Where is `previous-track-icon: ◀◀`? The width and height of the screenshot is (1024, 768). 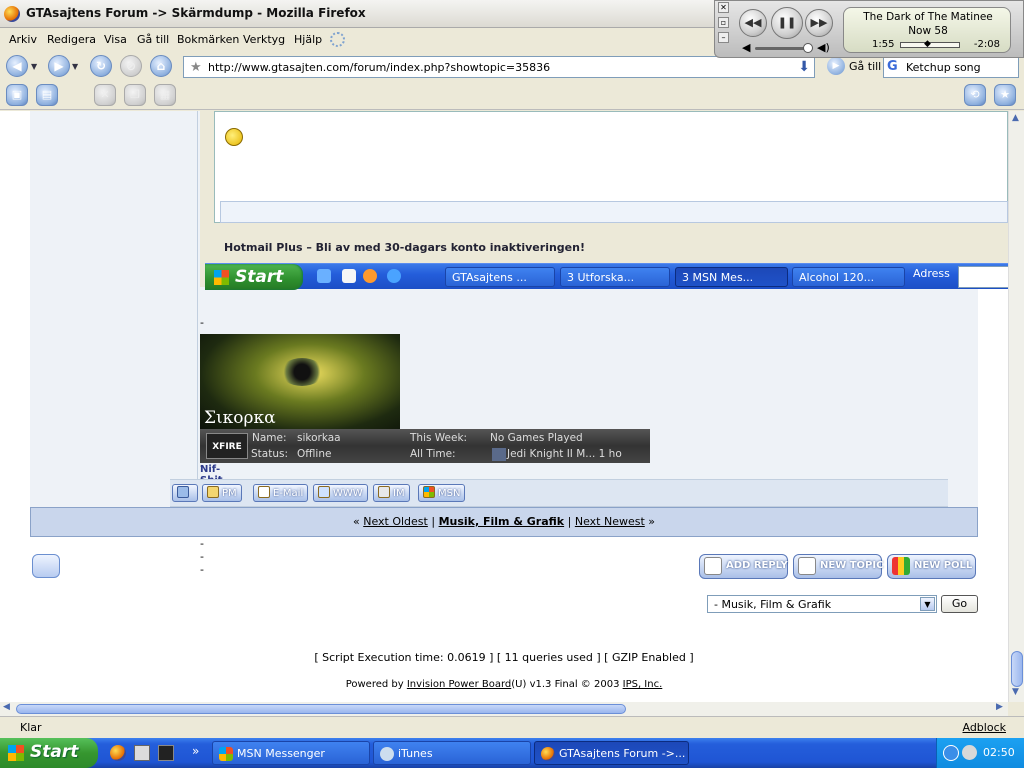
previous-track-icon: ◀◀ is located at coordinates (753, 23).